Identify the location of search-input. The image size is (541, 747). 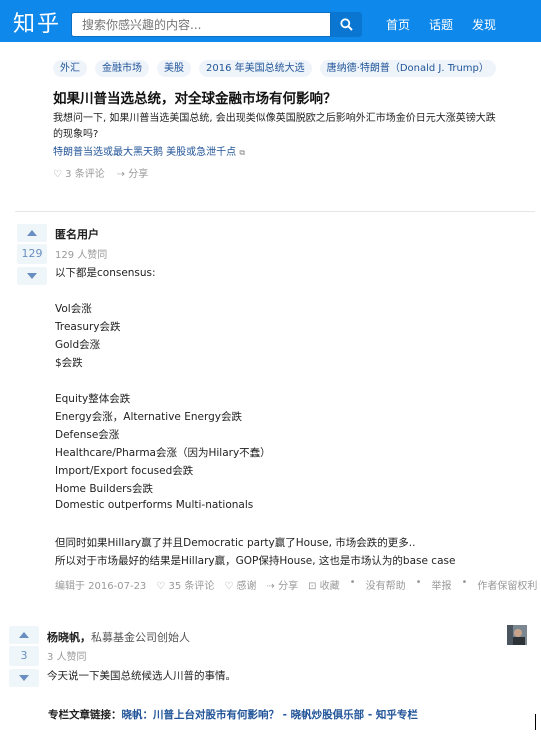
(201, 24).